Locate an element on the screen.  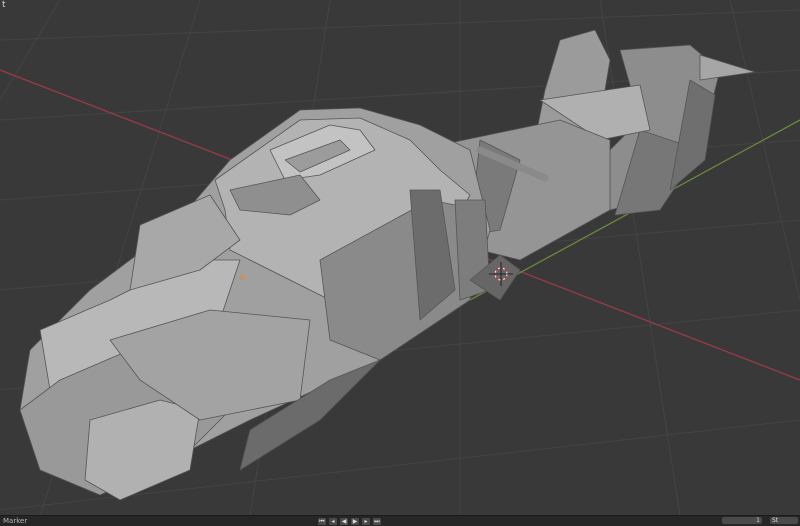
start-frame-field: St is located at coordinates (784, 520).